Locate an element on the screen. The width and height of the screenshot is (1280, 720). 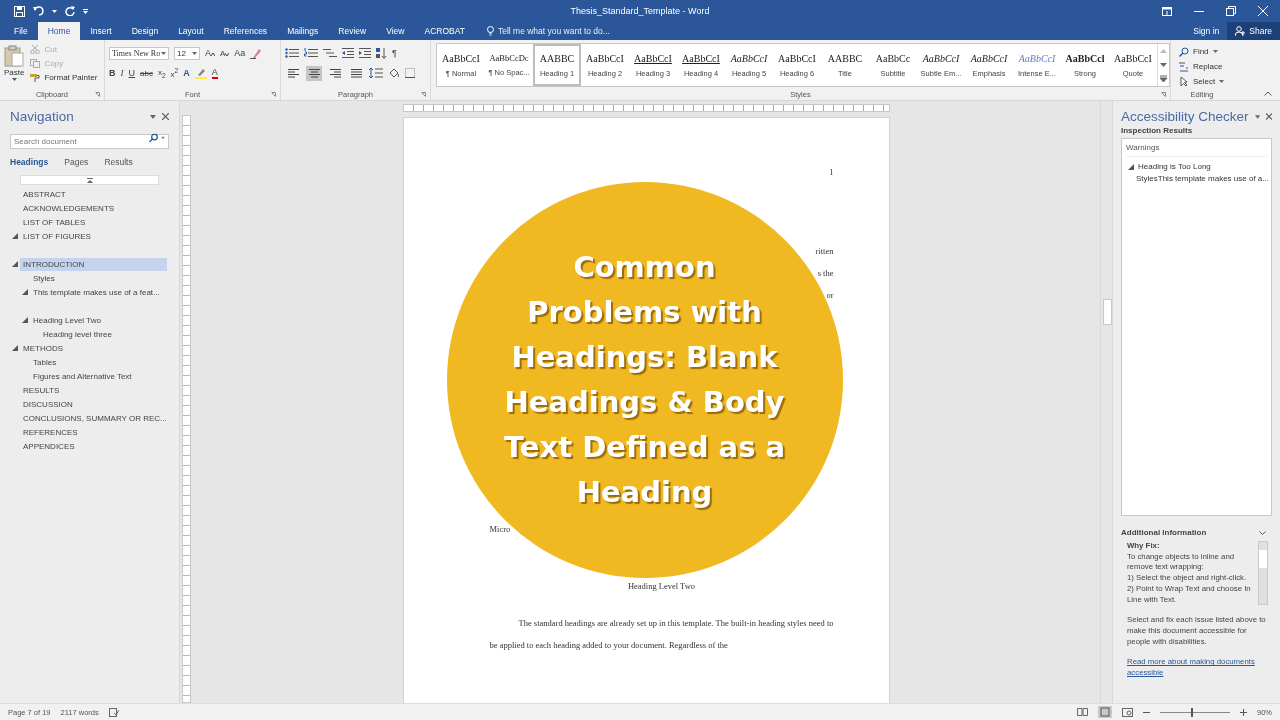
pane-tab: Results is located at coordinates (118, 162).